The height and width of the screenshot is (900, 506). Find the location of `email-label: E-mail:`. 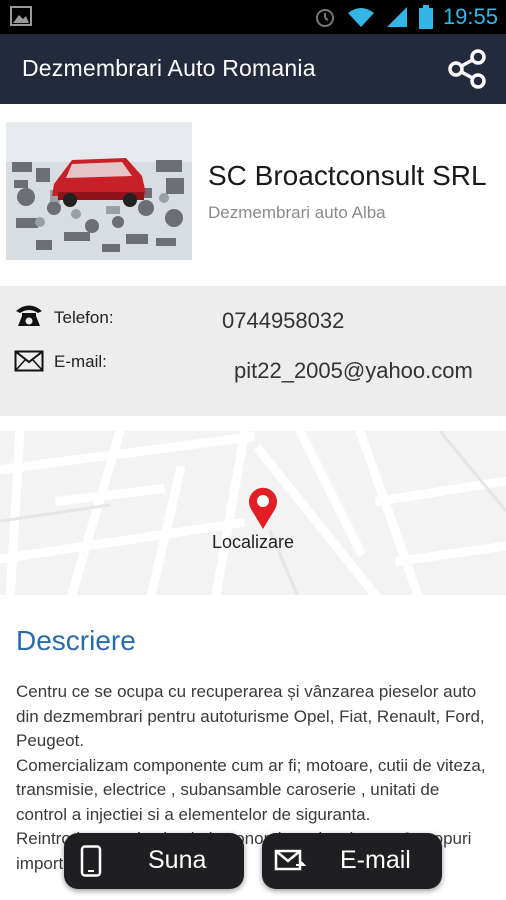

email-label: E-mail: is located at coordinates (80, 361).